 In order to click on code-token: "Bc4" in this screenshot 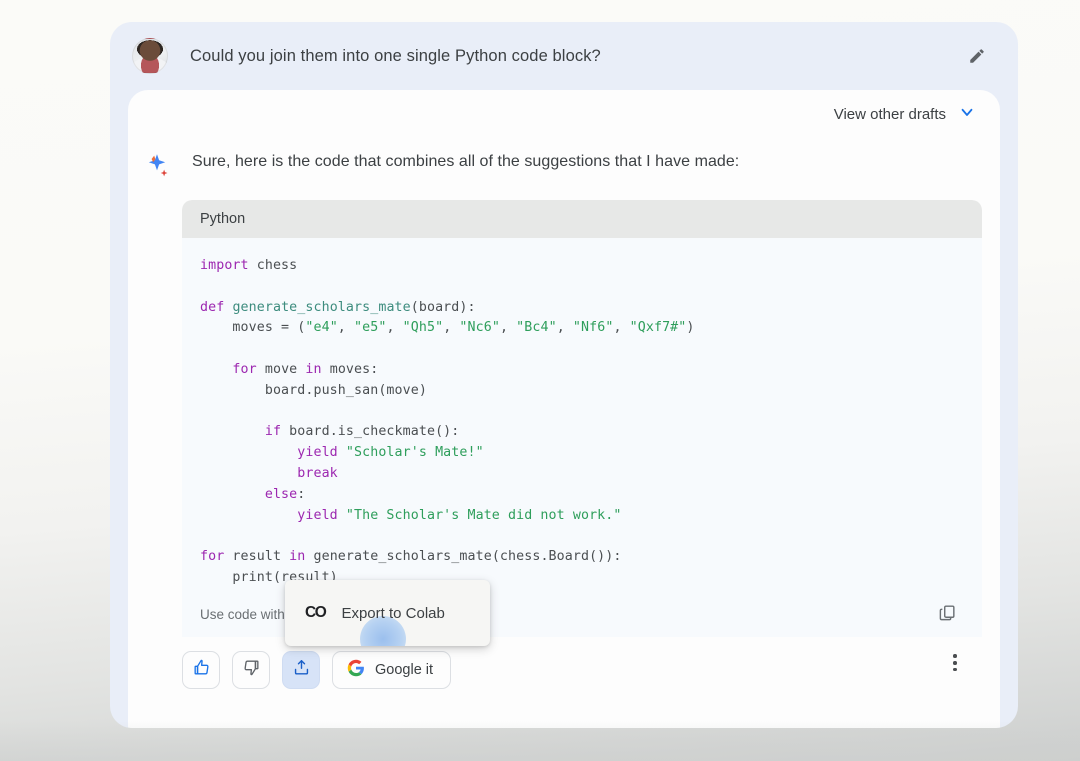, I will do `click(536, 328)`.